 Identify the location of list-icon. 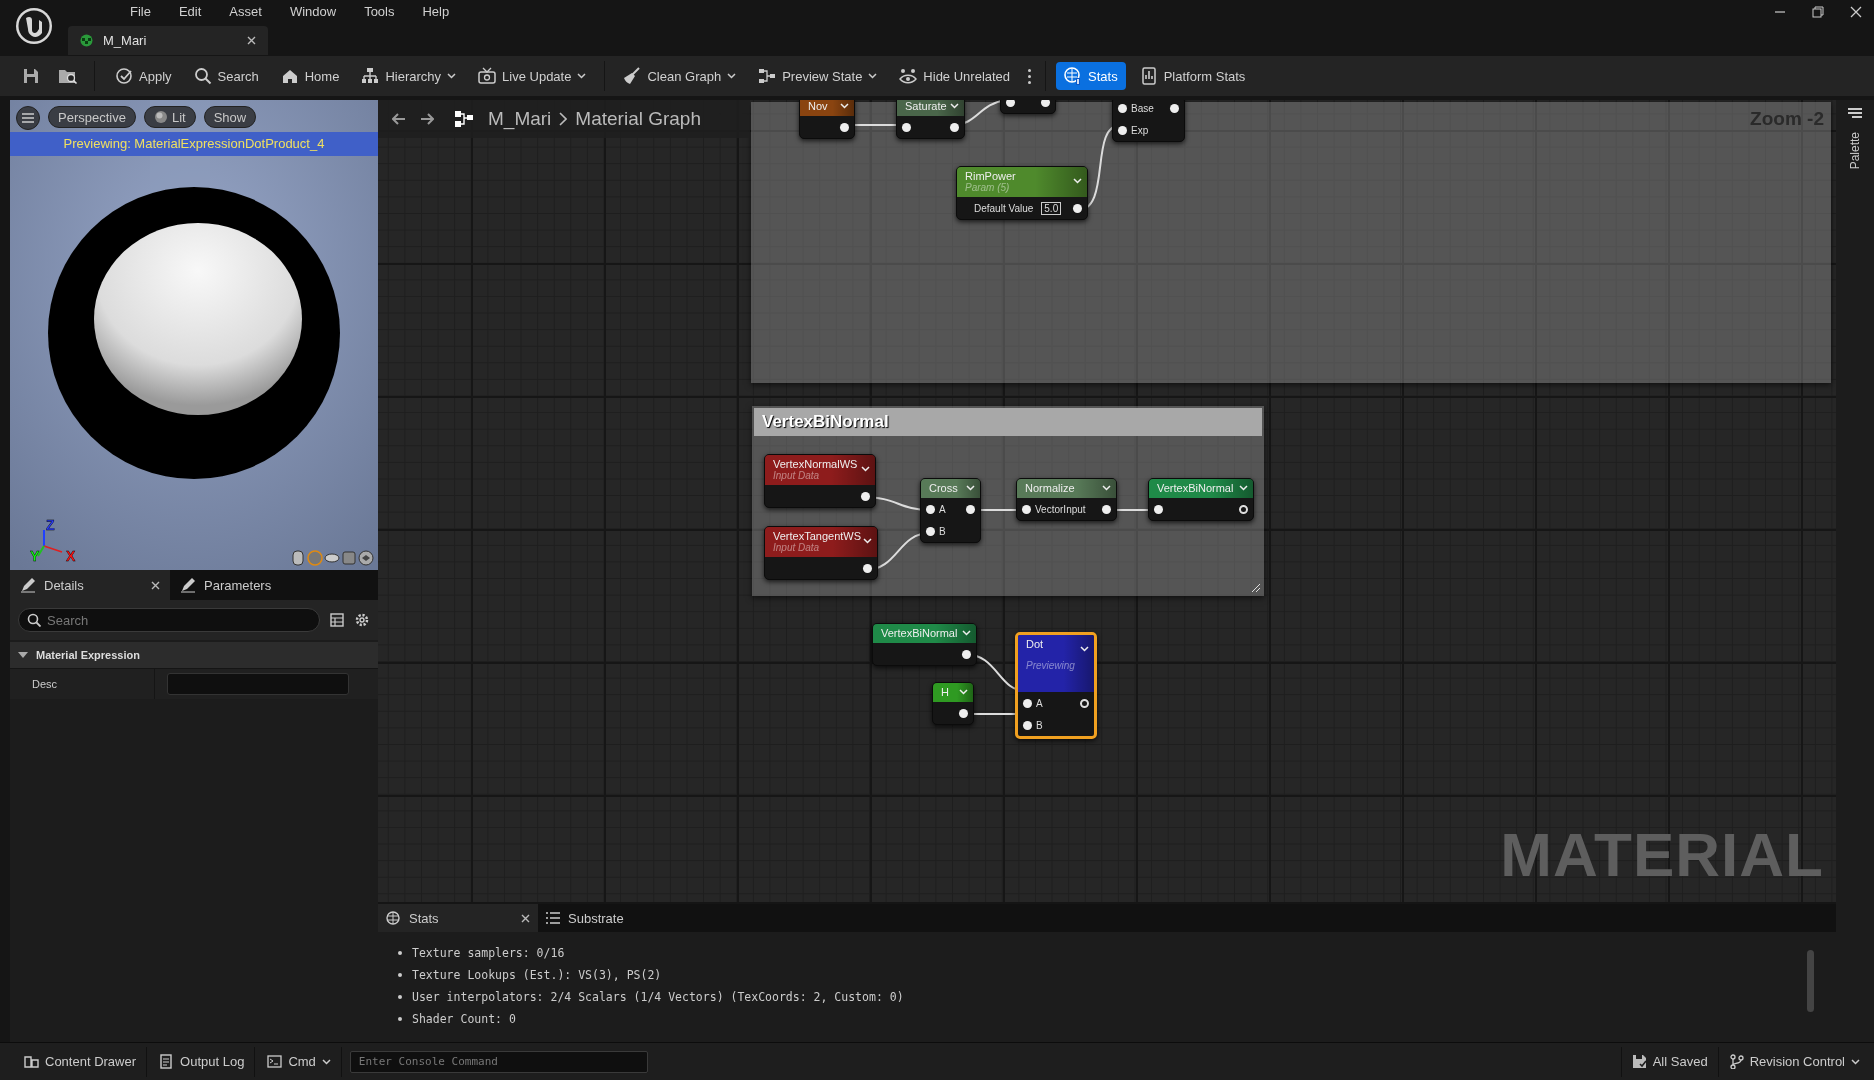
(1855, 114).